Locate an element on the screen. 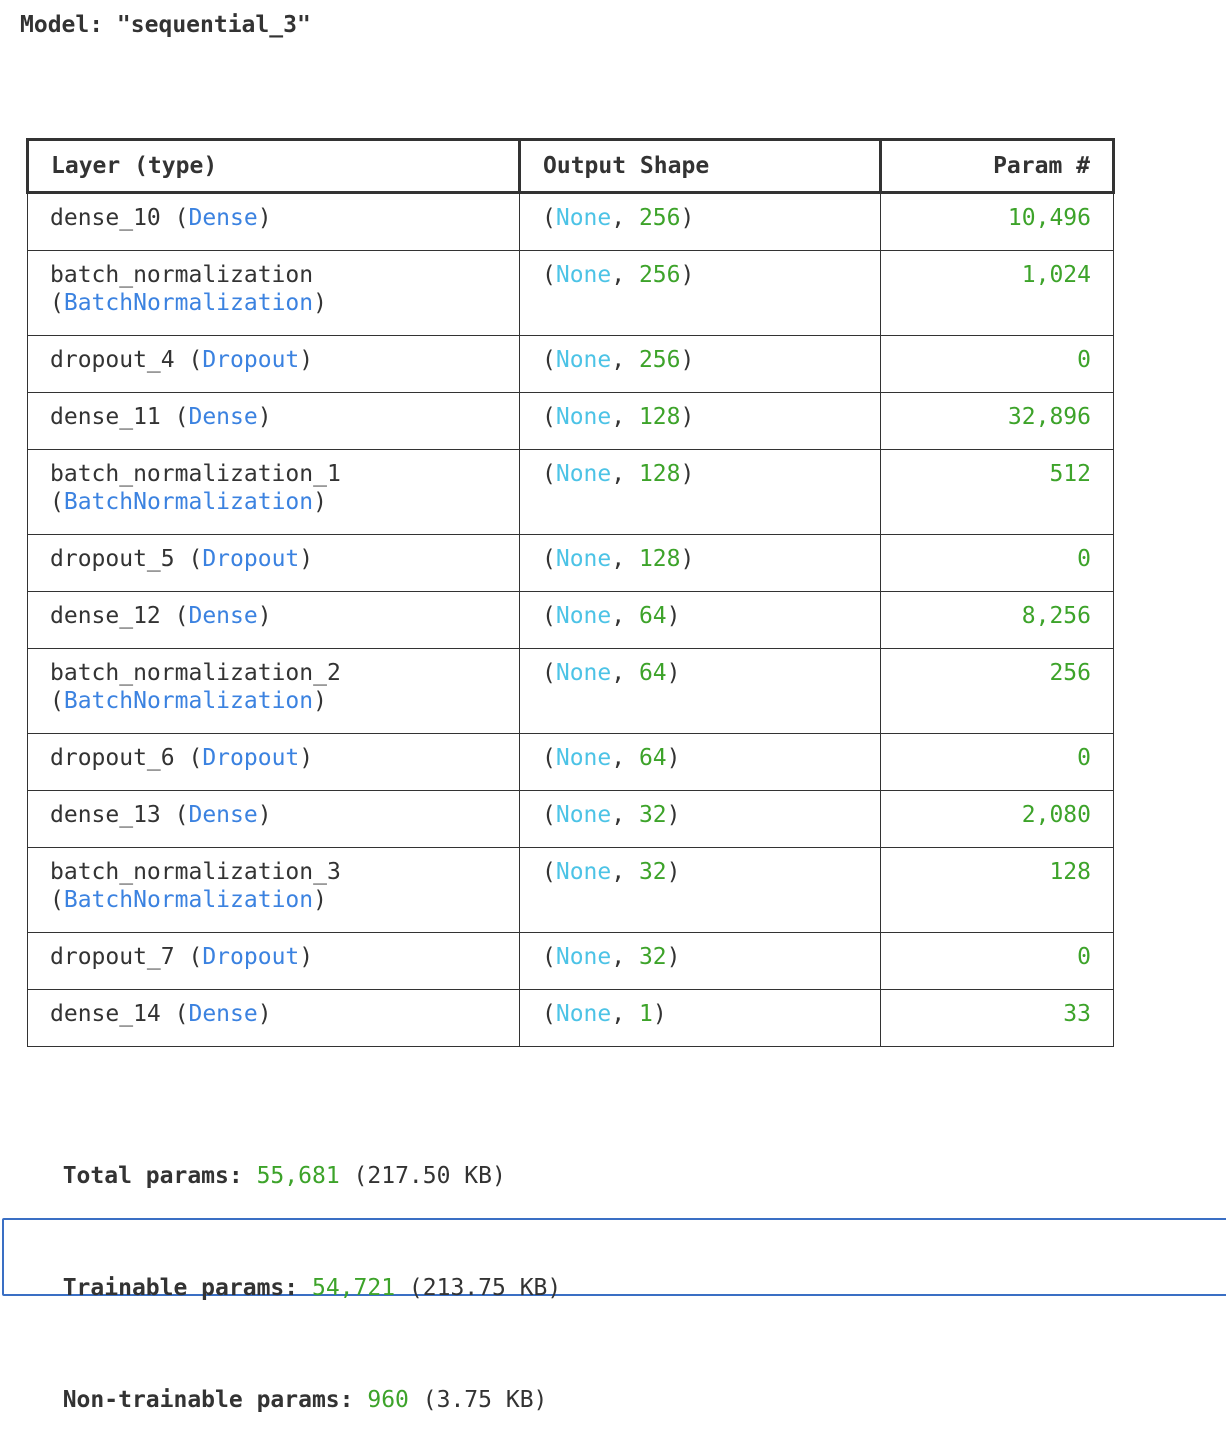 The image size is (1226, 1446). table-row: dense_12 (Dense) (None, 64) 8,256 is located at coordinates (570, 620).